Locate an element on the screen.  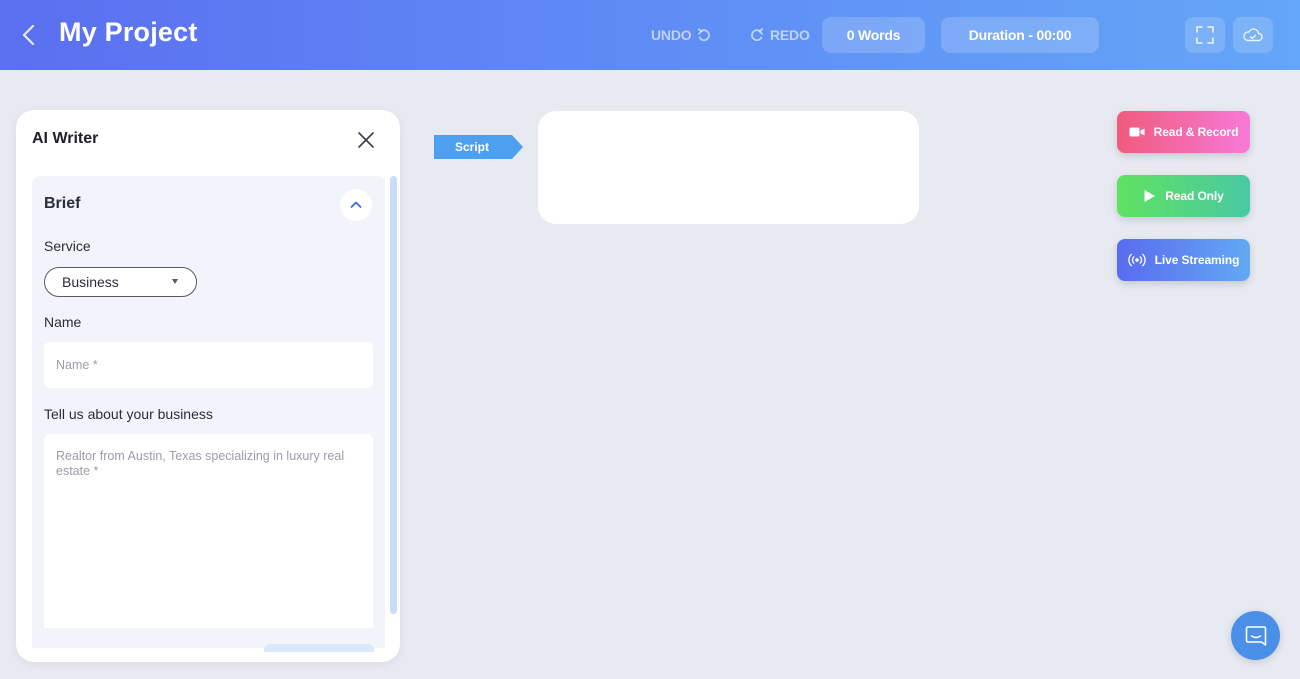
undo-icon is located at coordinates (704, 34).